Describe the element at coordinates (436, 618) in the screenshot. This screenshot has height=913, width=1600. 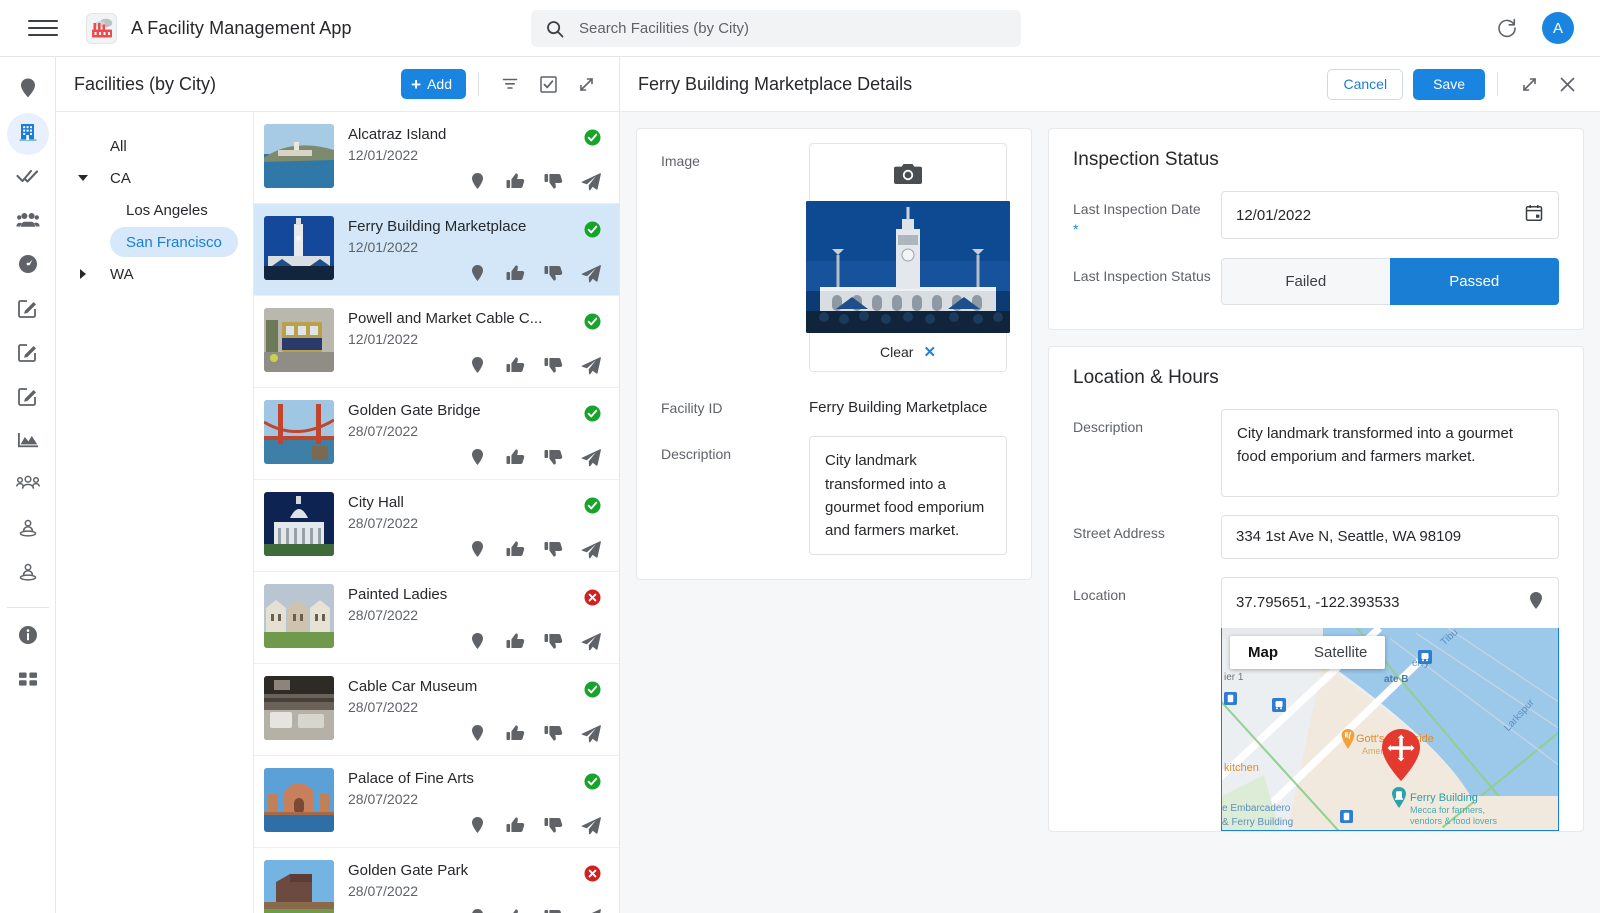
I see `list-item: Painted Ladies 28/07/2022` at that location.